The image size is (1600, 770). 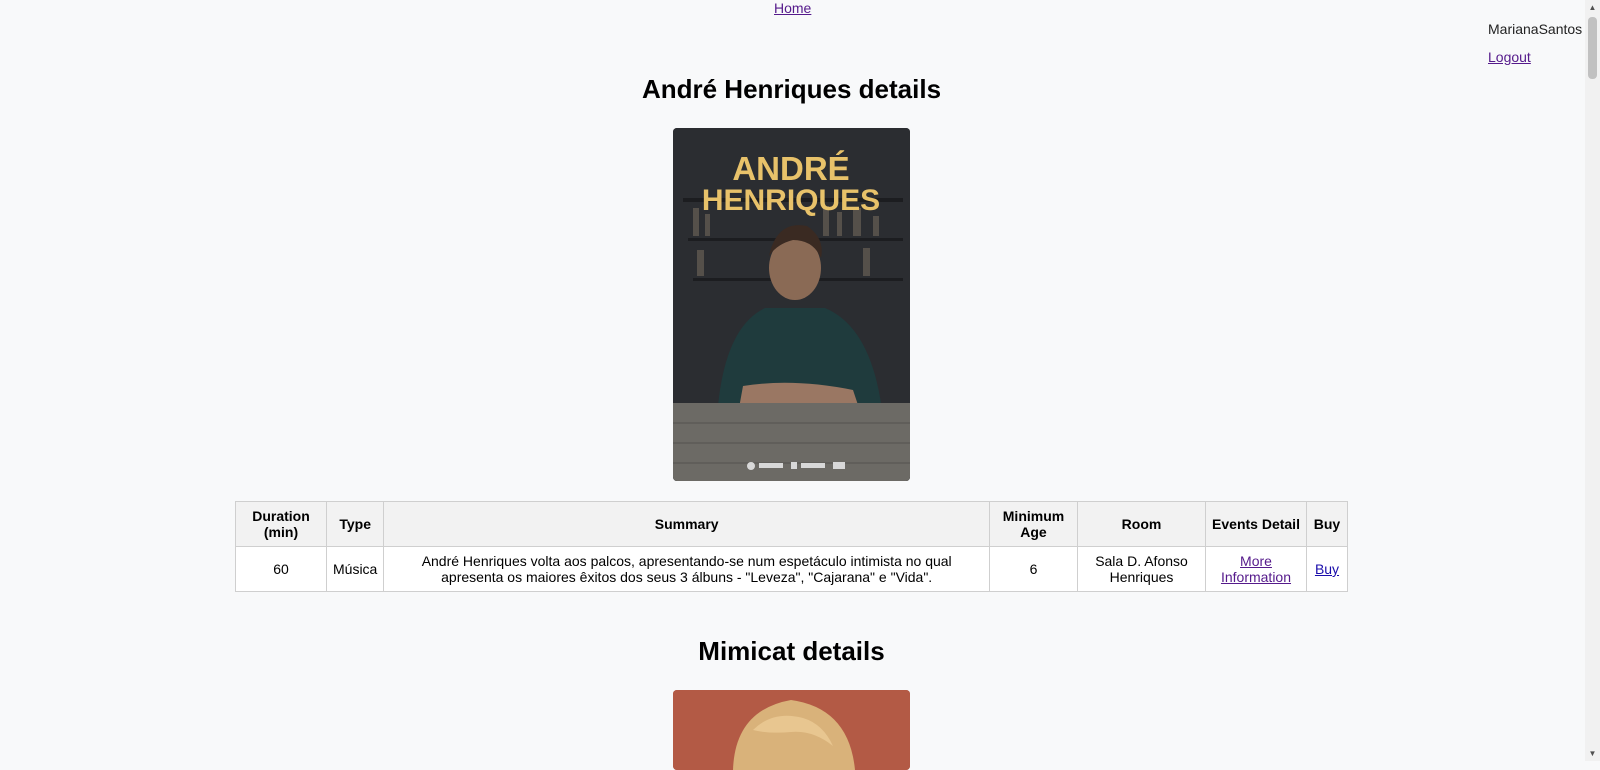 I want to click on header-minimum-age: Minimum Age, so click(x=1033, y=524).